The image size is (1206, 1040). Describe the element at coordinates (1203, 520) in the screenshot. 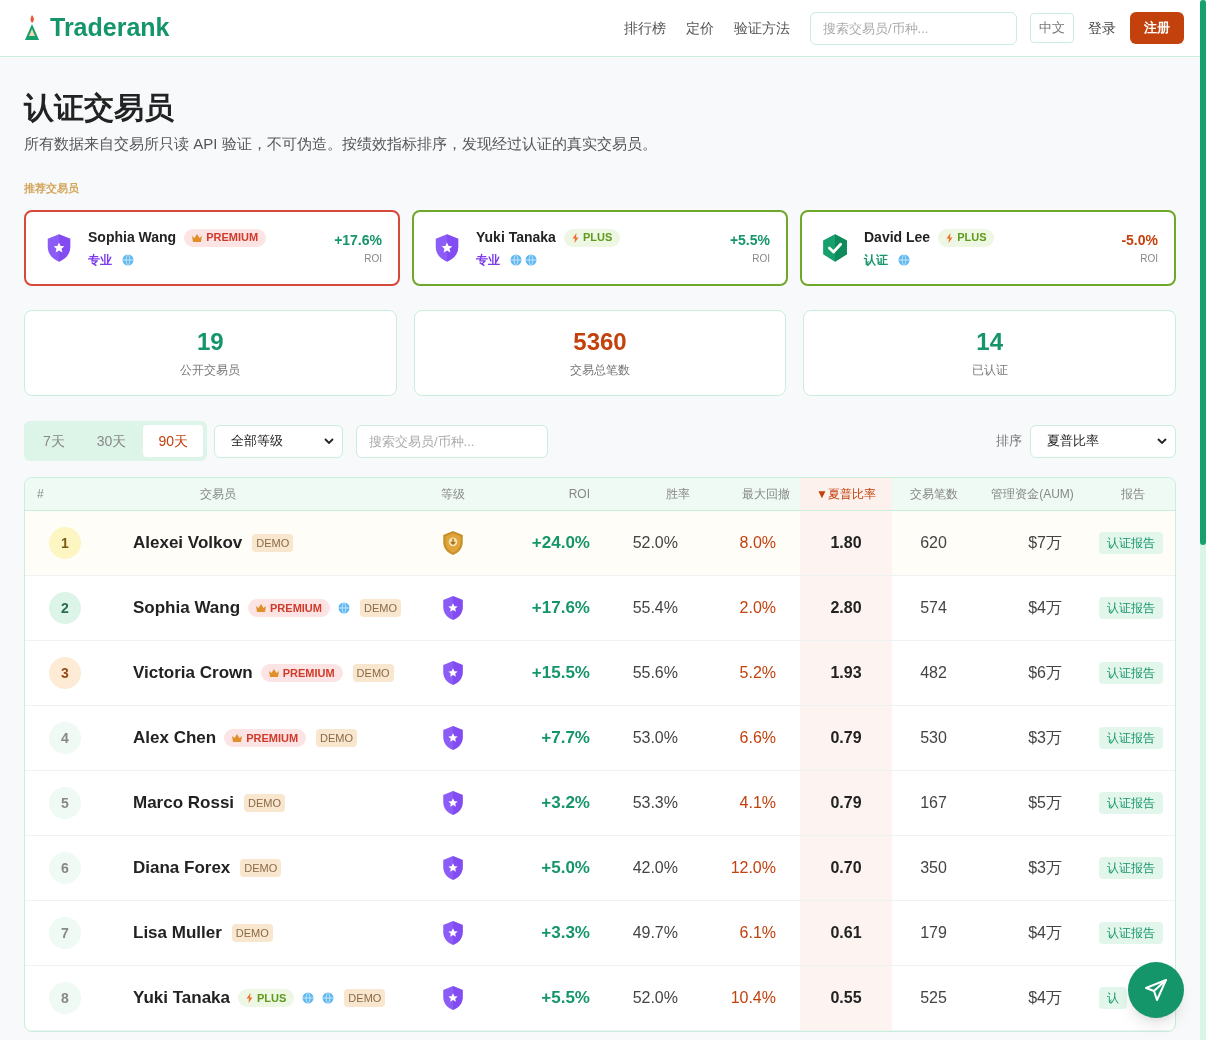

I see `scrollbar` at that location.